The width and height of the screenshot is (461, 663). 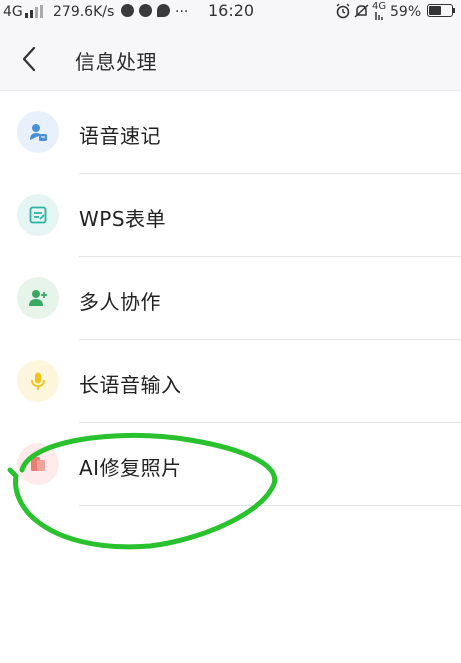 I want to click on battery-percent: 59%, so click(x=406, y=12).